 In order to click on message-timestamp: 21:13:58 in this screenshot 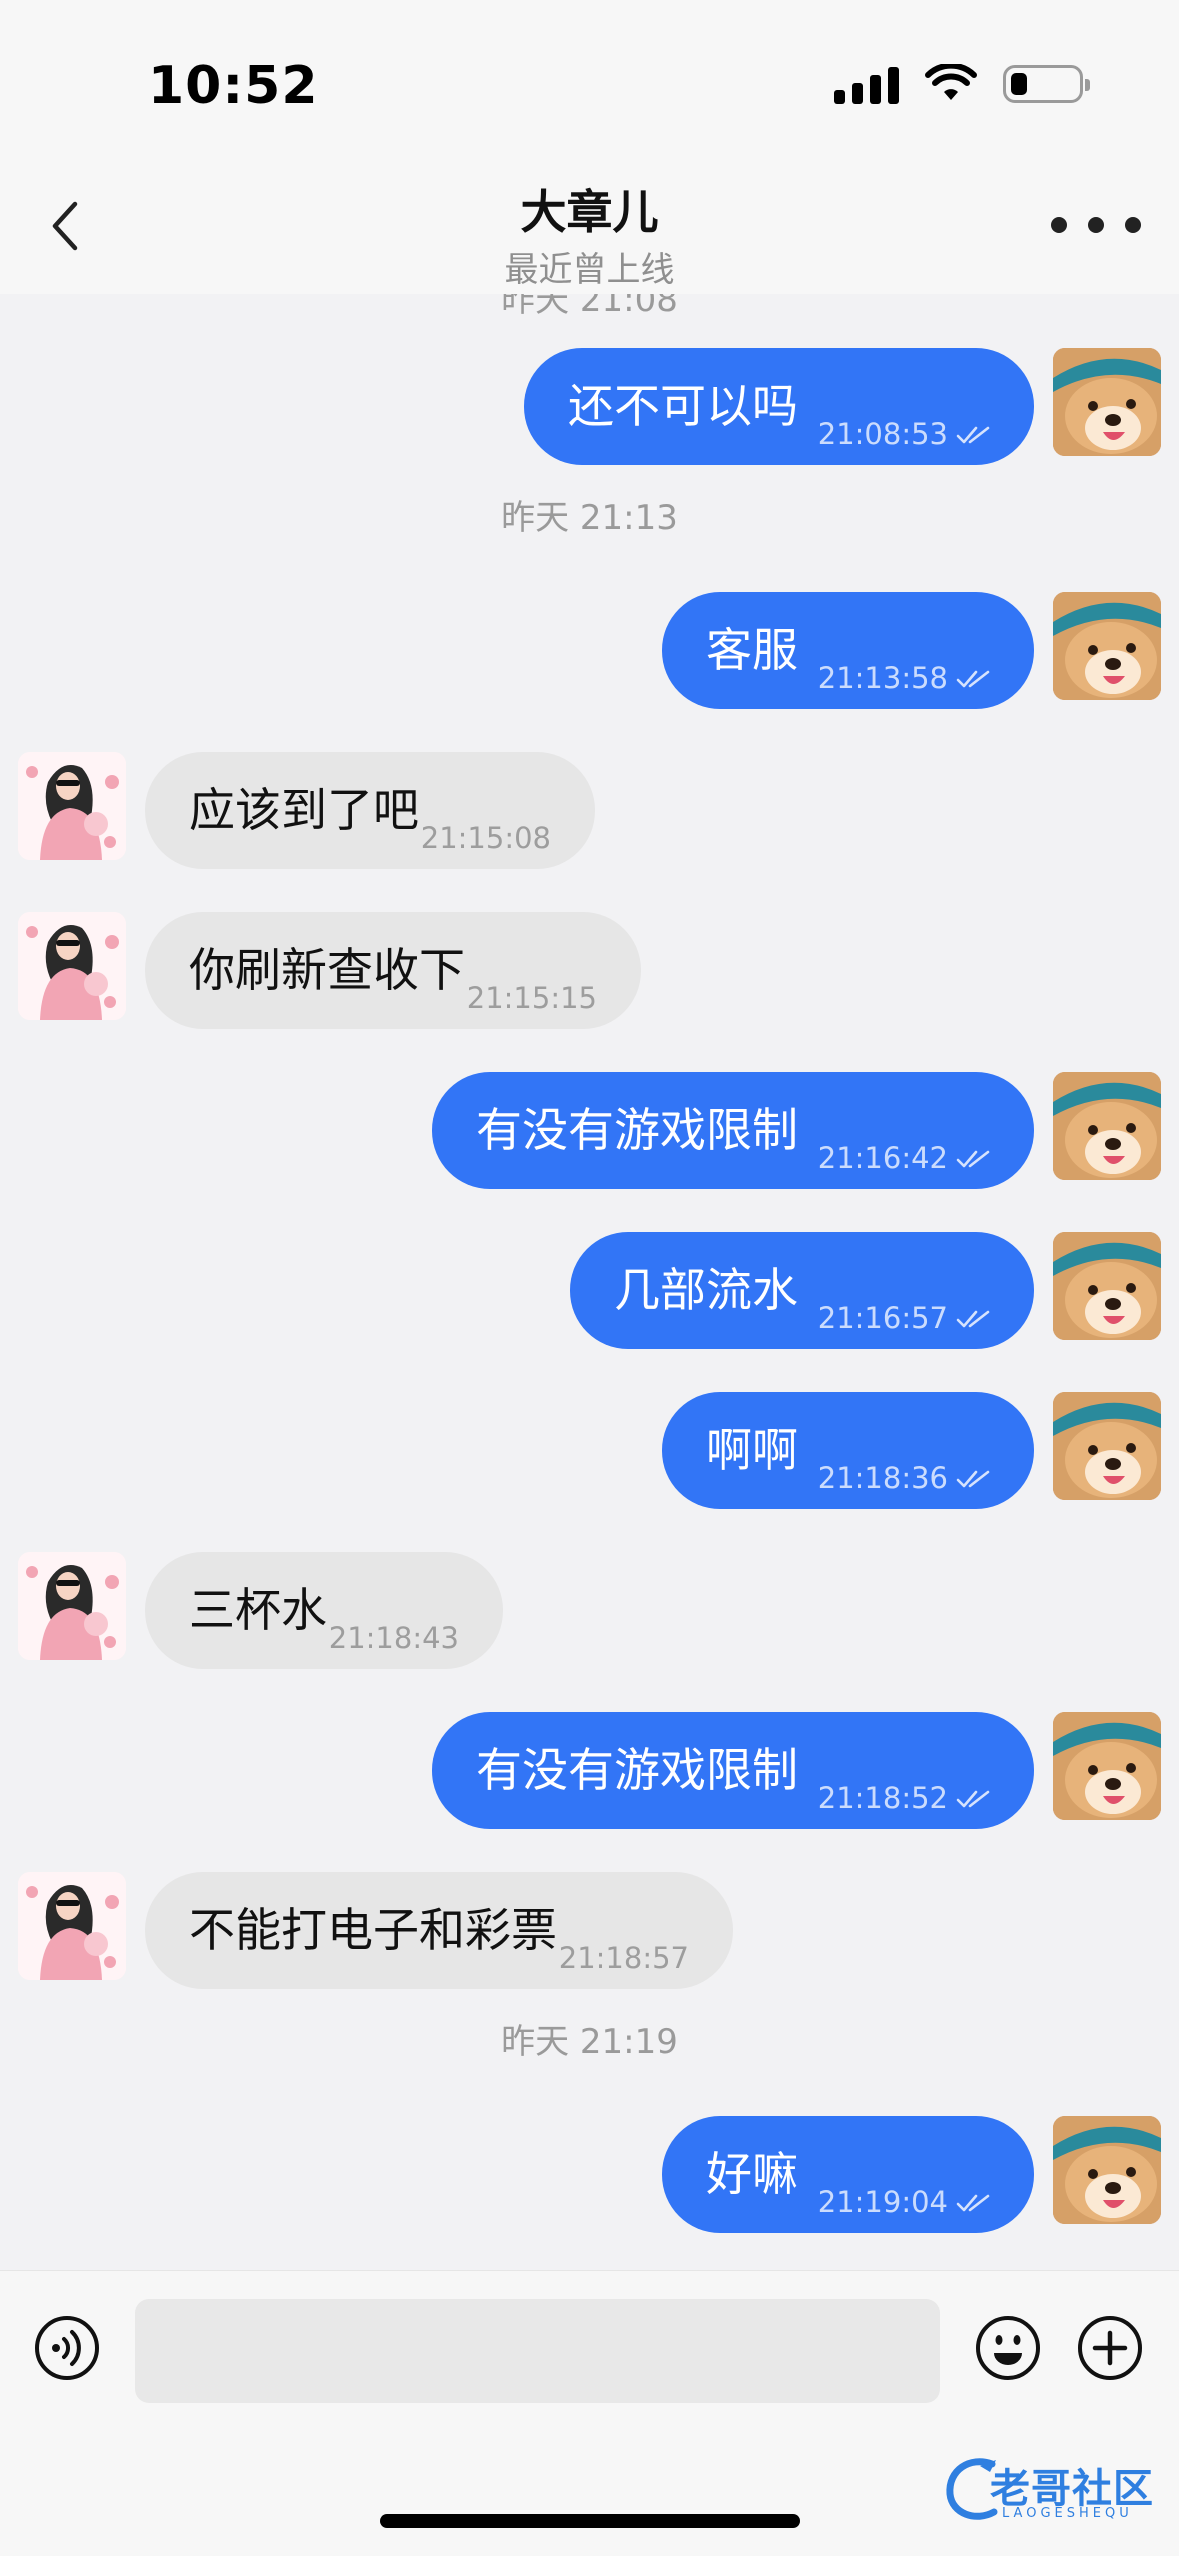, I will do `click(904, 678)`.